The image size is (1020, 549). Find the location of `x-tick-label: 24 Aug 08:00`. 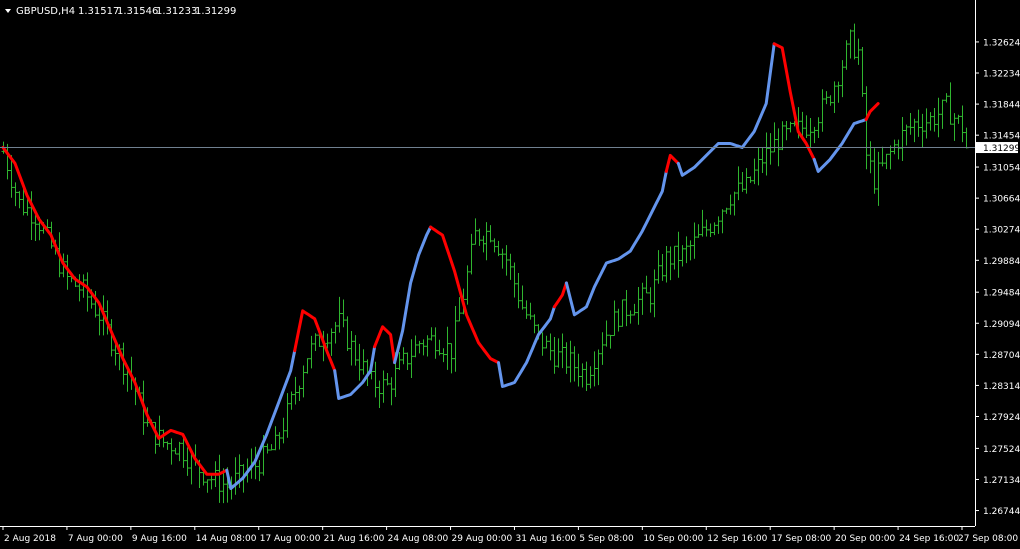

x-tick-label: 24 Aug 08:00 is located at coordinates (418, 539).